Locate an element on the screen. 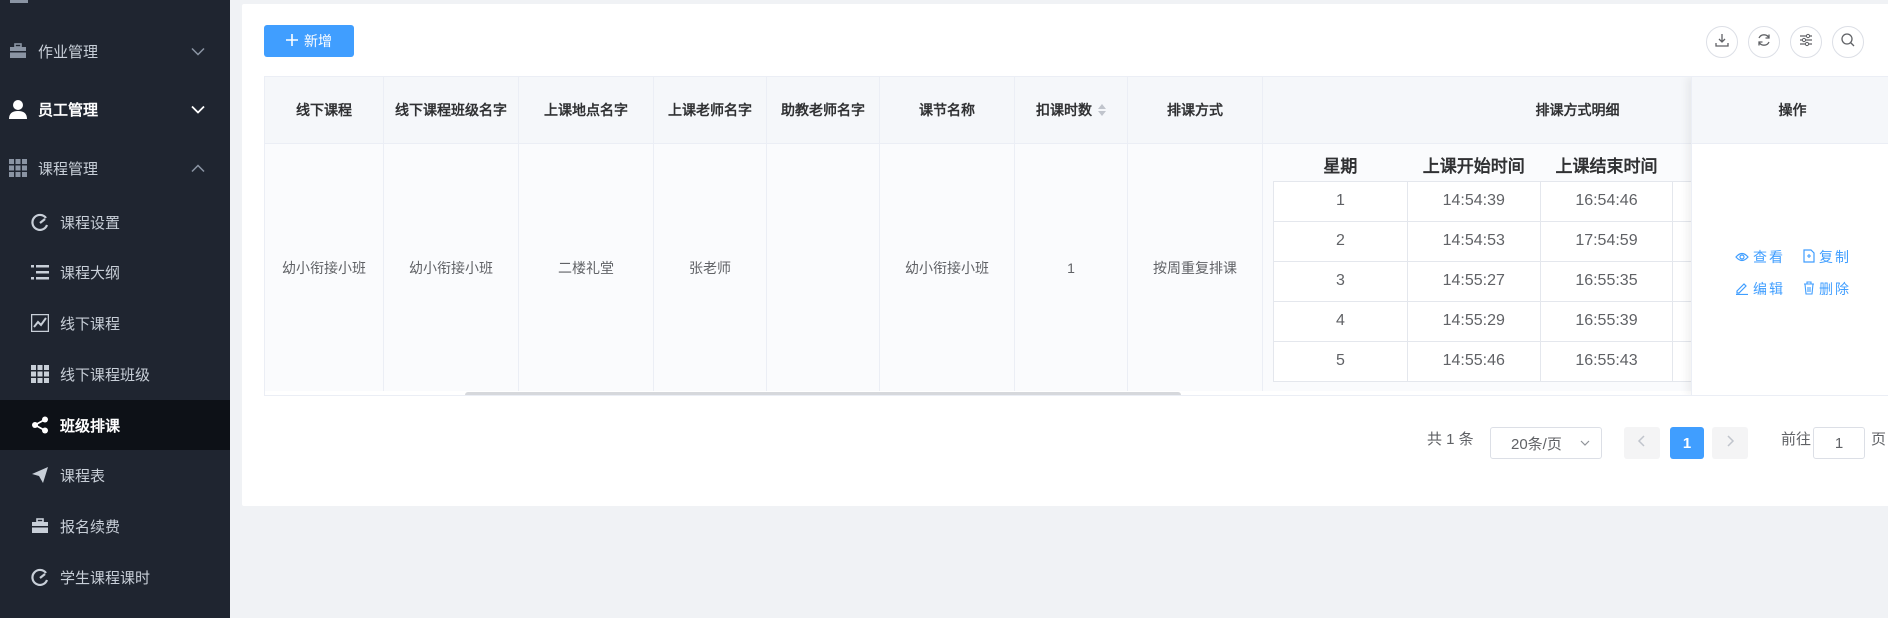 Image resolution: width=1888 pixels, height=618 pixels. detail-cell: 2 is located at coordinates (1340, 241).